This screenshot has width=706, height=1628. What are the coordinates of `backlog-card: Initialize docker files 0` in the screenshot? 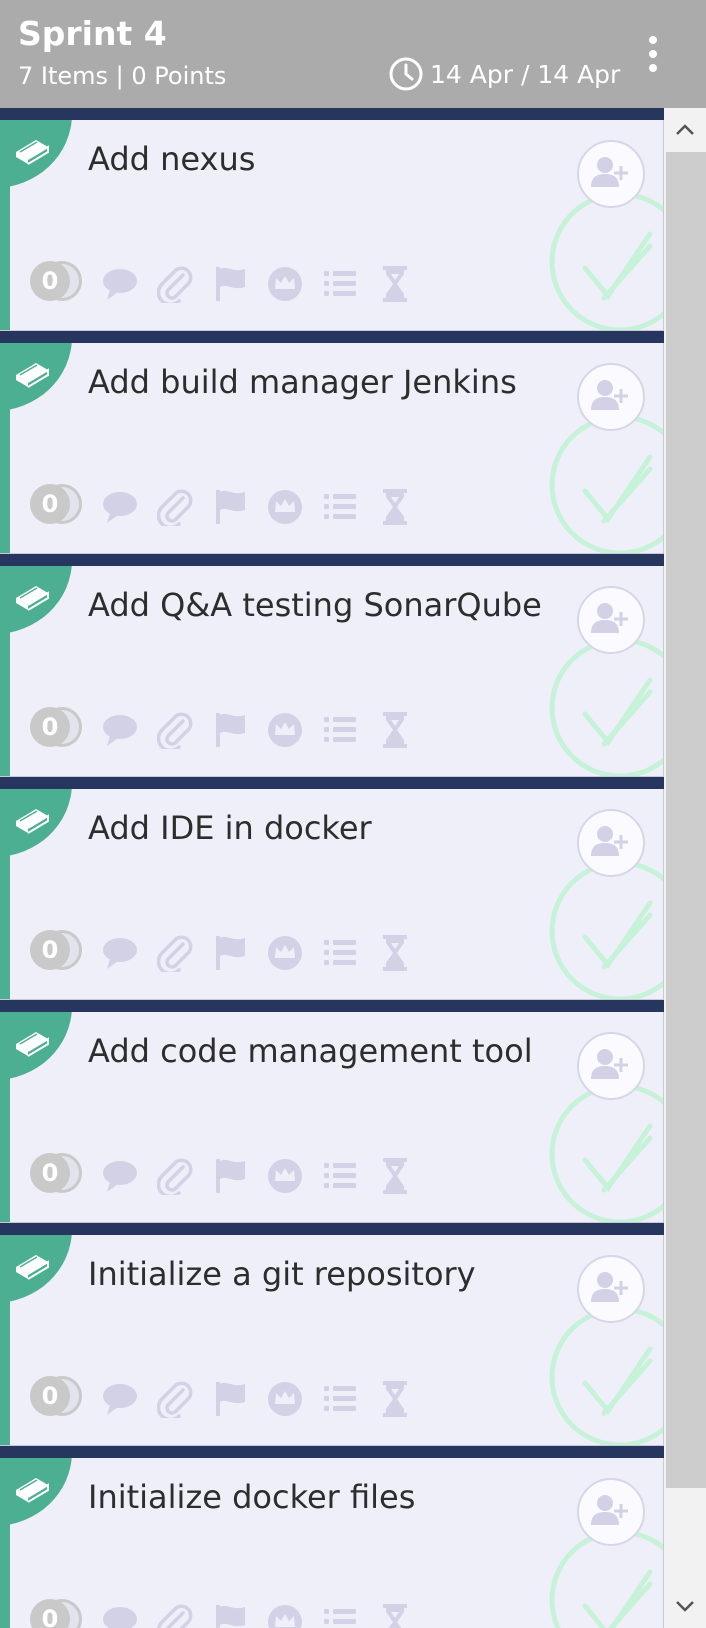 It's located at (332, 1537).